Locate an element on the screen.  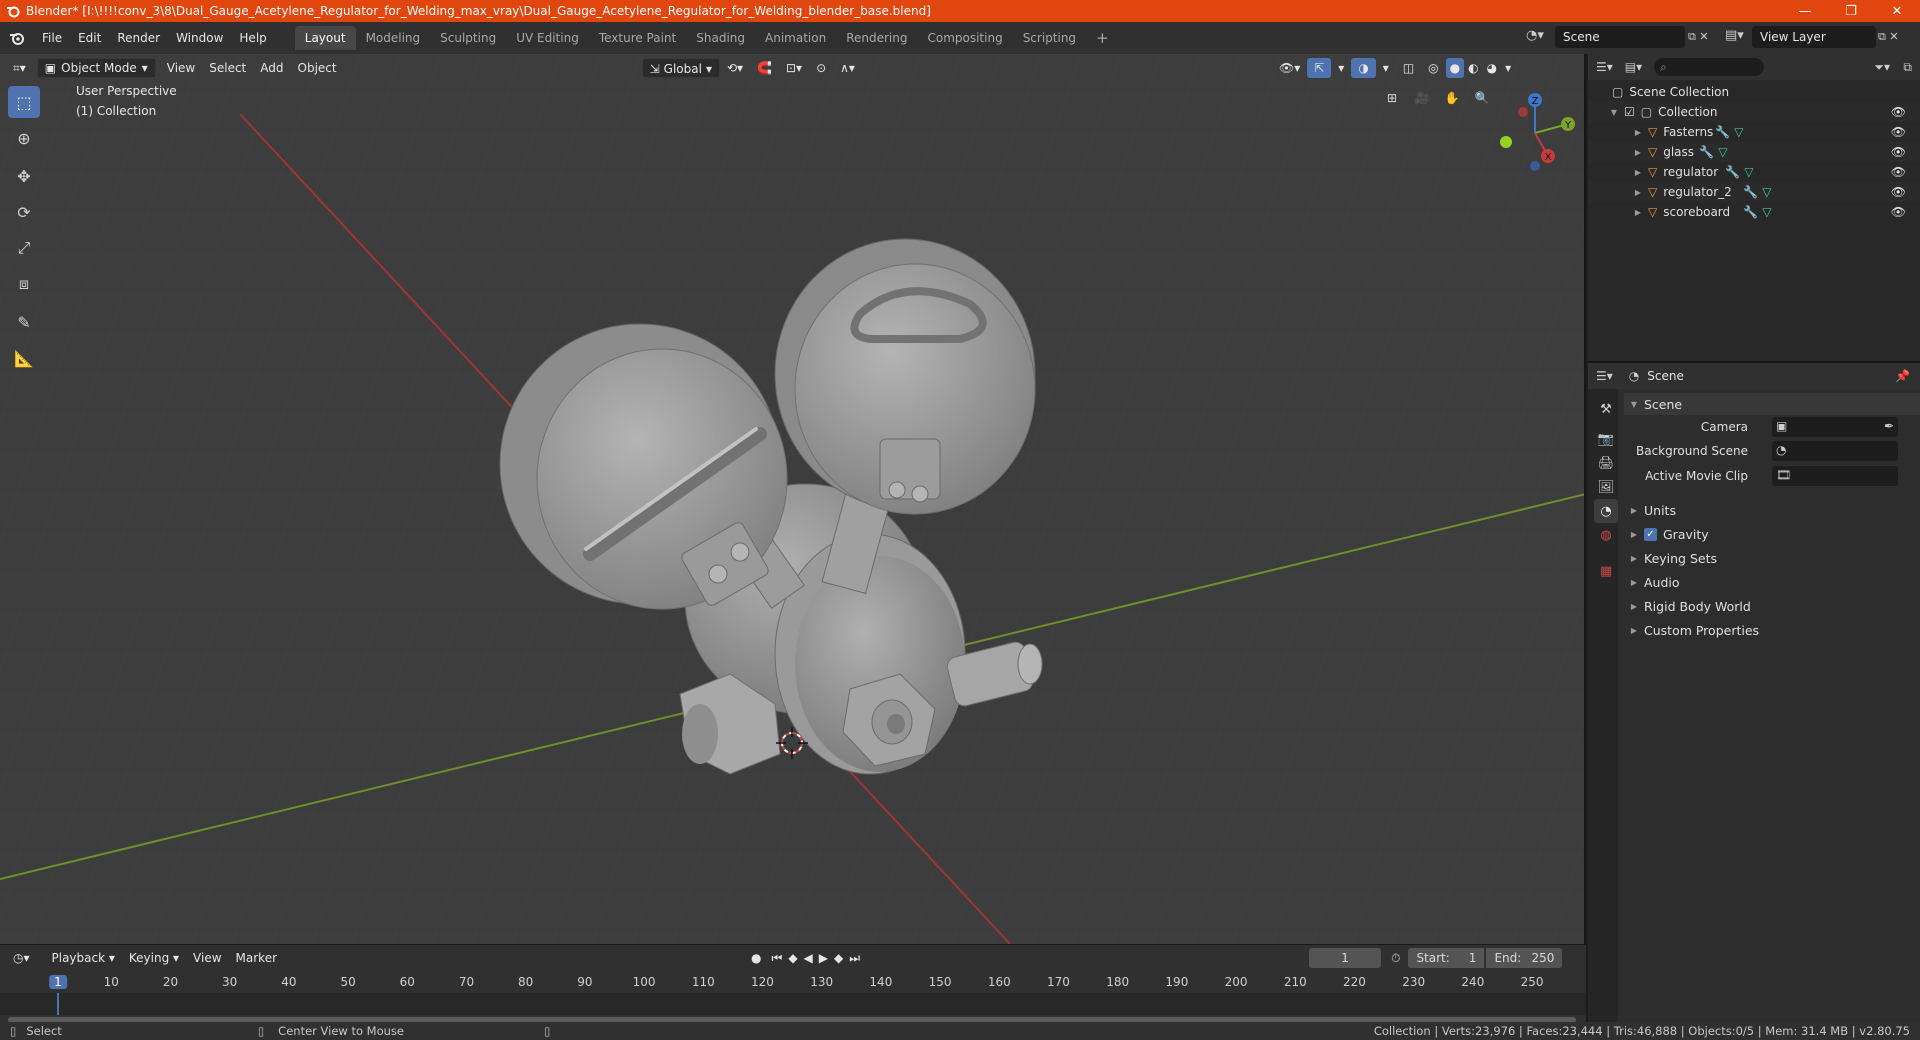
scale-tool-icon: ⤢ is located at coordinates (24, 248).